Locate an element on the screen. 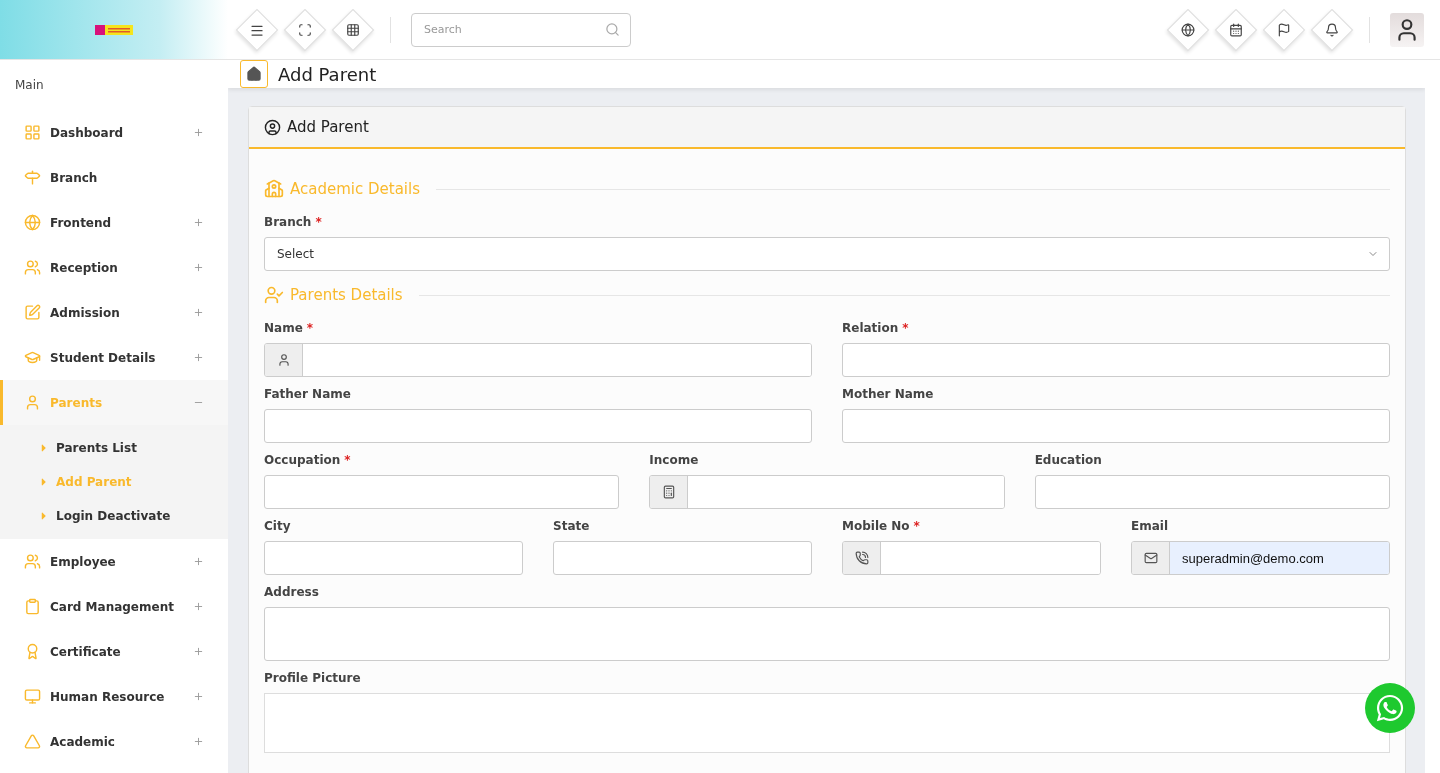 This screenshot has height=773, width=1440. graduation-cap-icon is located at coordinates (32, 357).